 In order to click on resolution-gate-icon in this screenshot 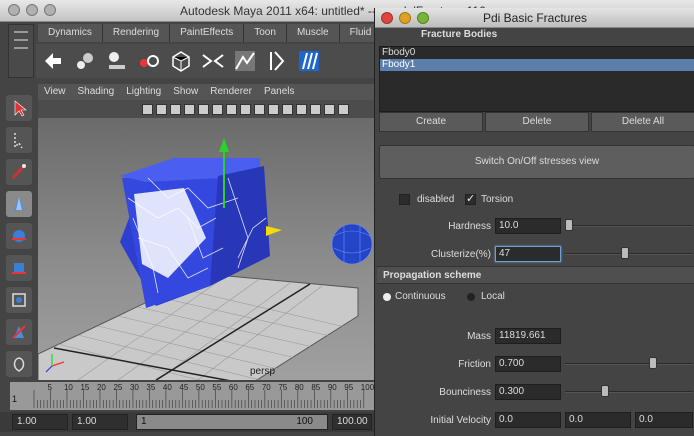, I will do `click(245, 109)`.